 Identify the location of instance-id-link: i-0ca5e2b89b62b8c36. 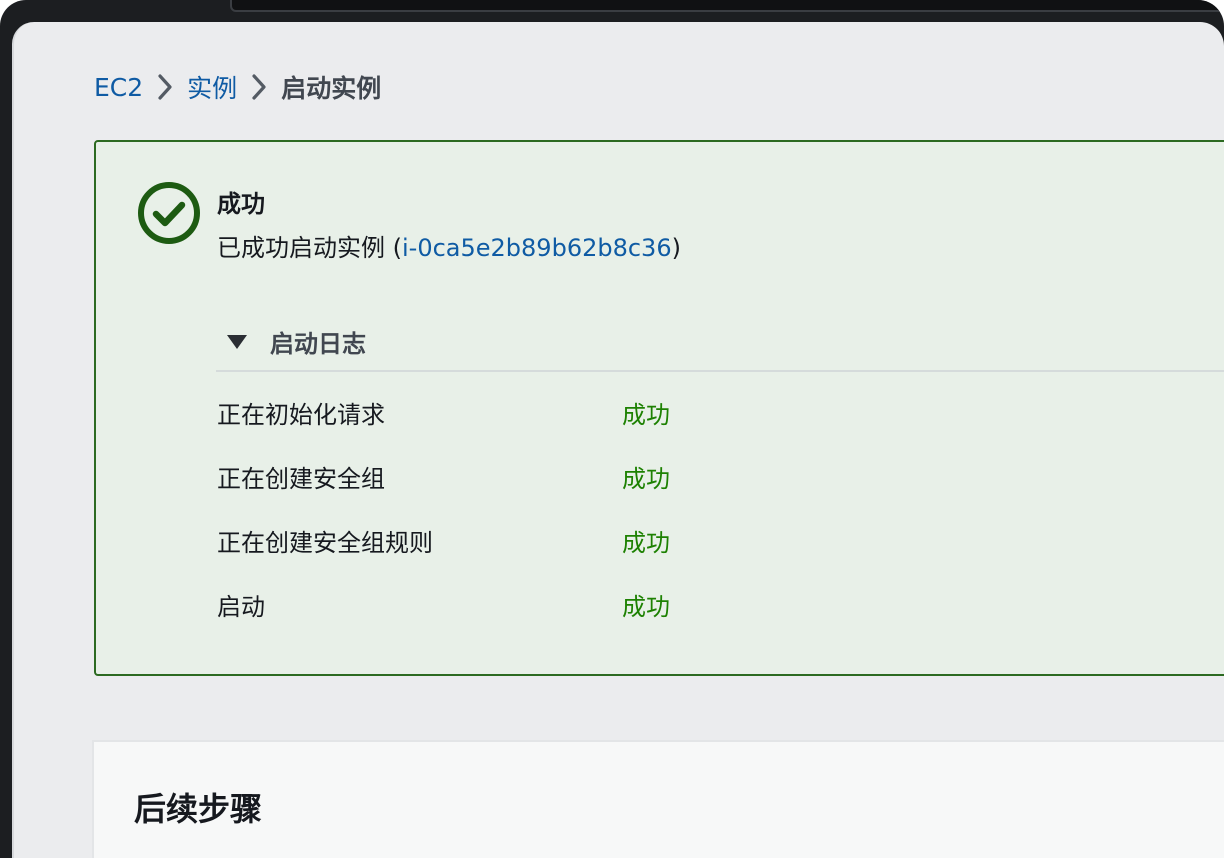
(537, 248).